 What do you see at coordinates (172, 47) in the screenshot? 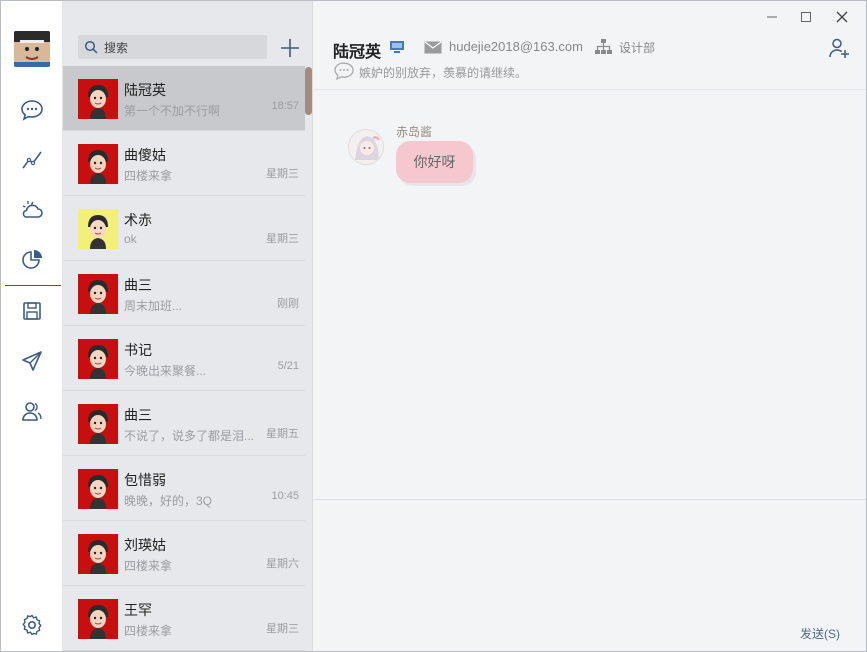
I see `search-input: 搜索` at bounding box center [172, 47].